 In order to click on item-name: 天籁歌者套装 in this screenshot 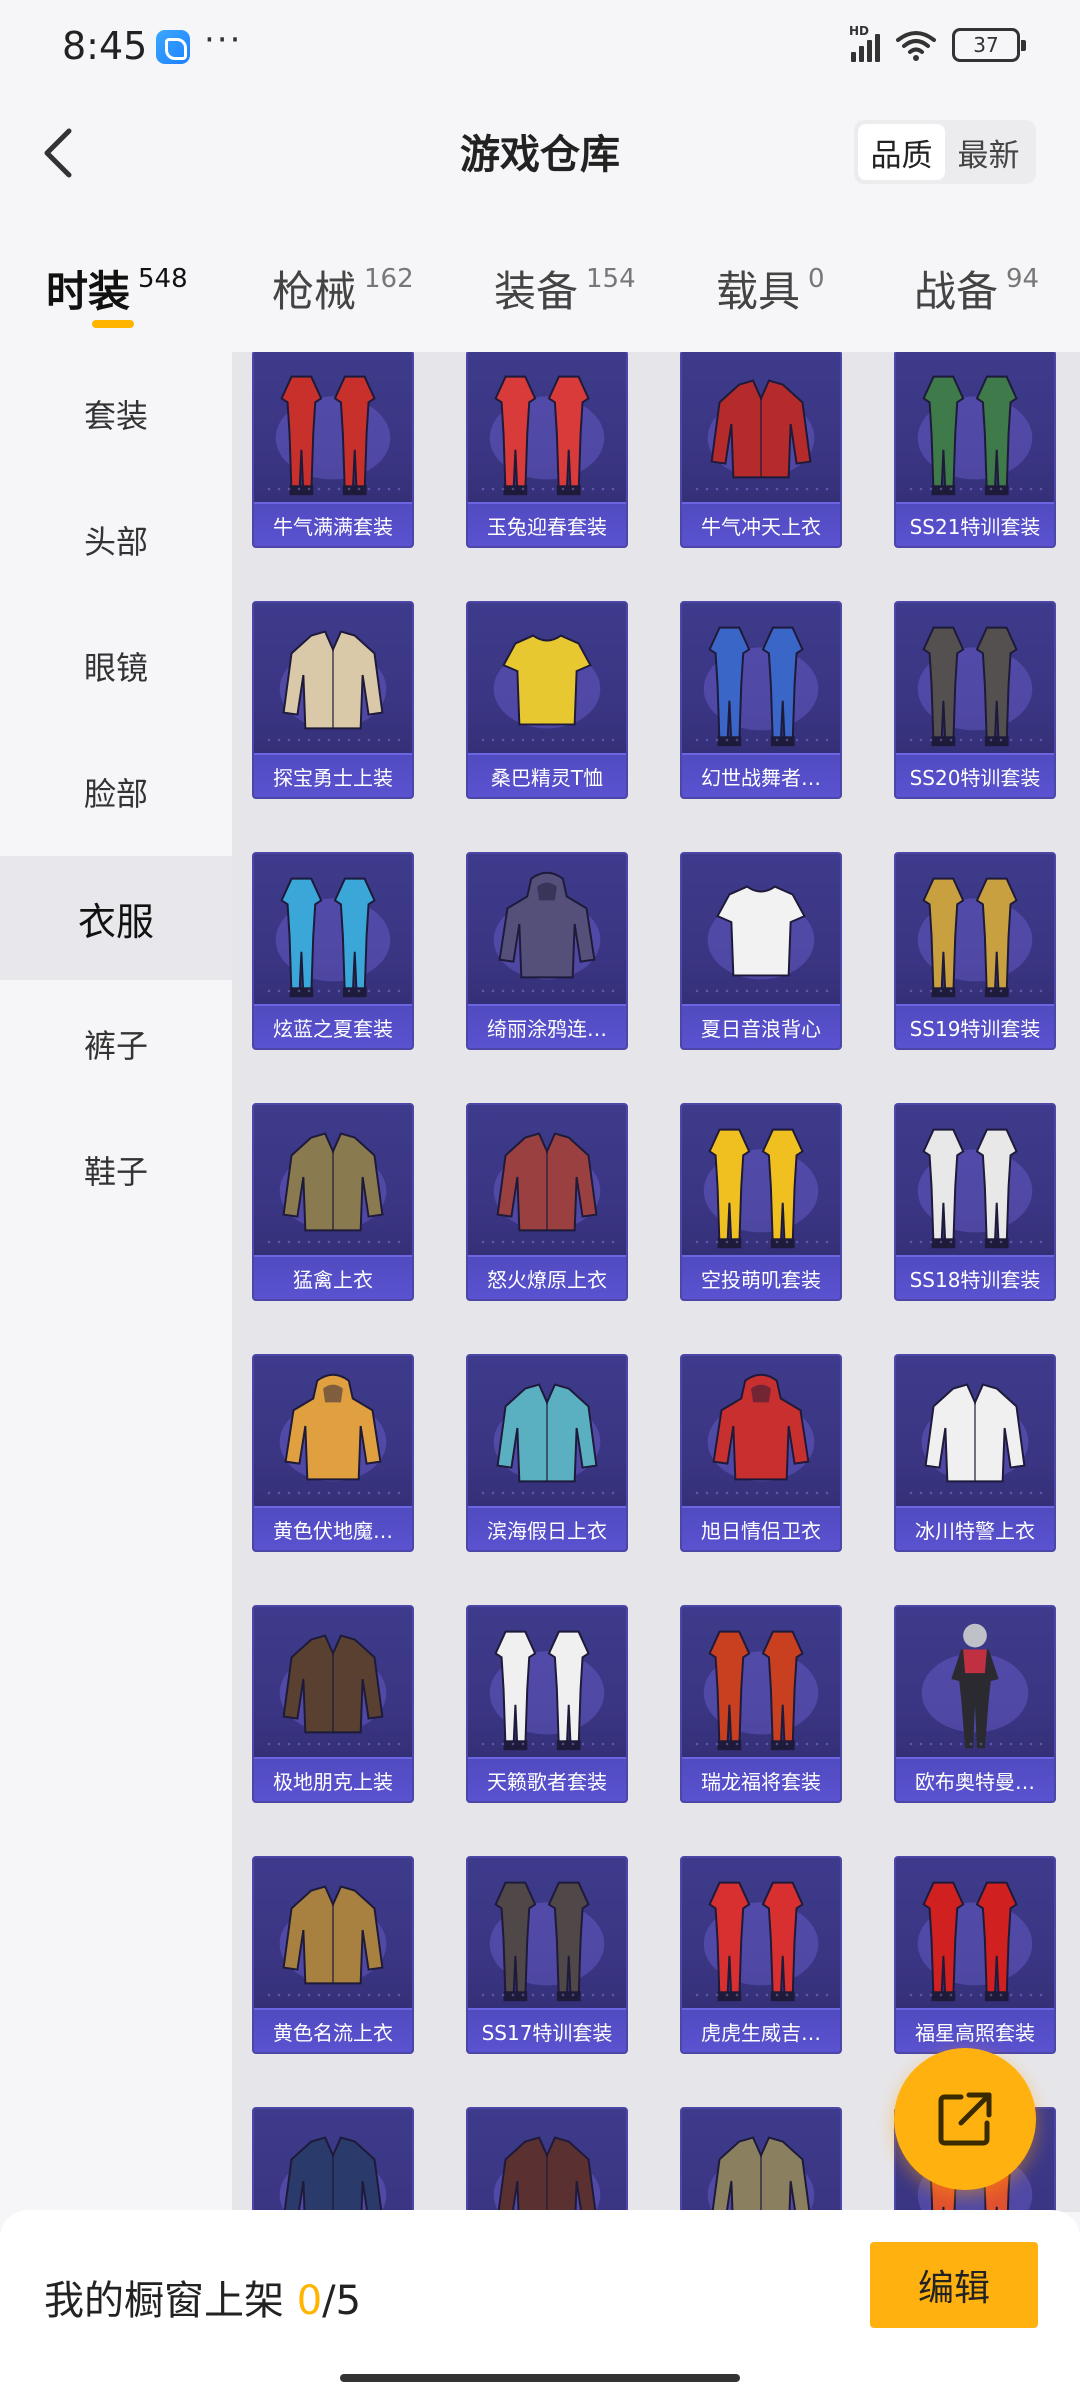, I will do `click(547, 1781)`.